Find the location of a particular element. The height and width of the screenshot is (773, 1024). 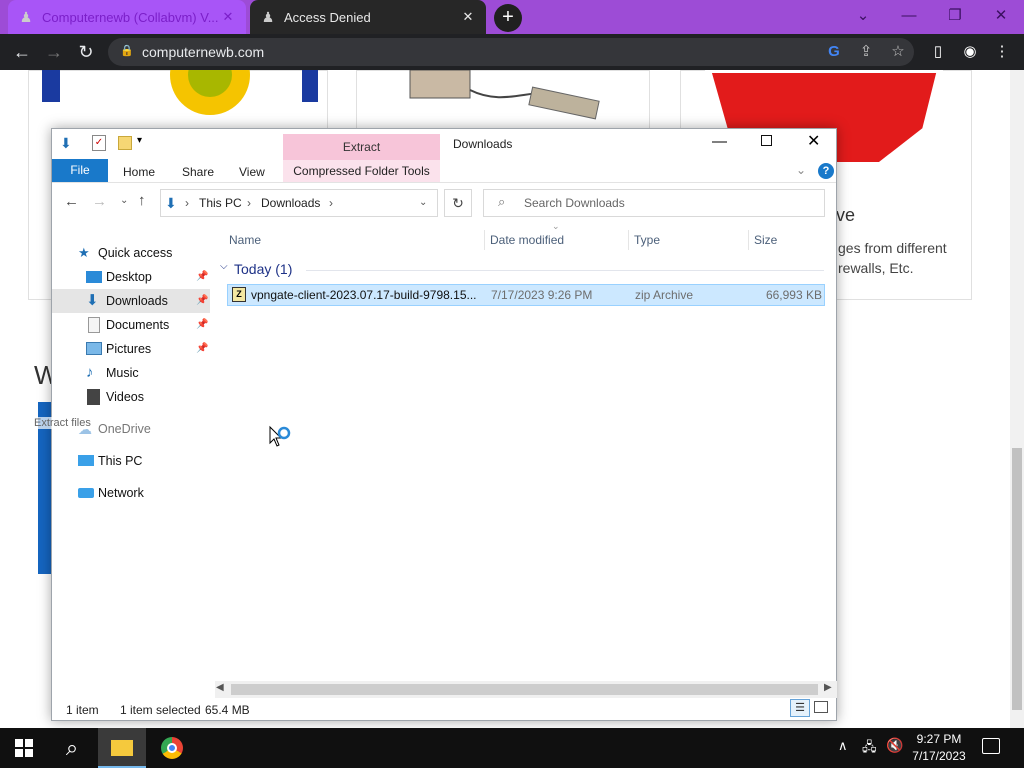

chrome-icon is located at coordinates (172, 748).